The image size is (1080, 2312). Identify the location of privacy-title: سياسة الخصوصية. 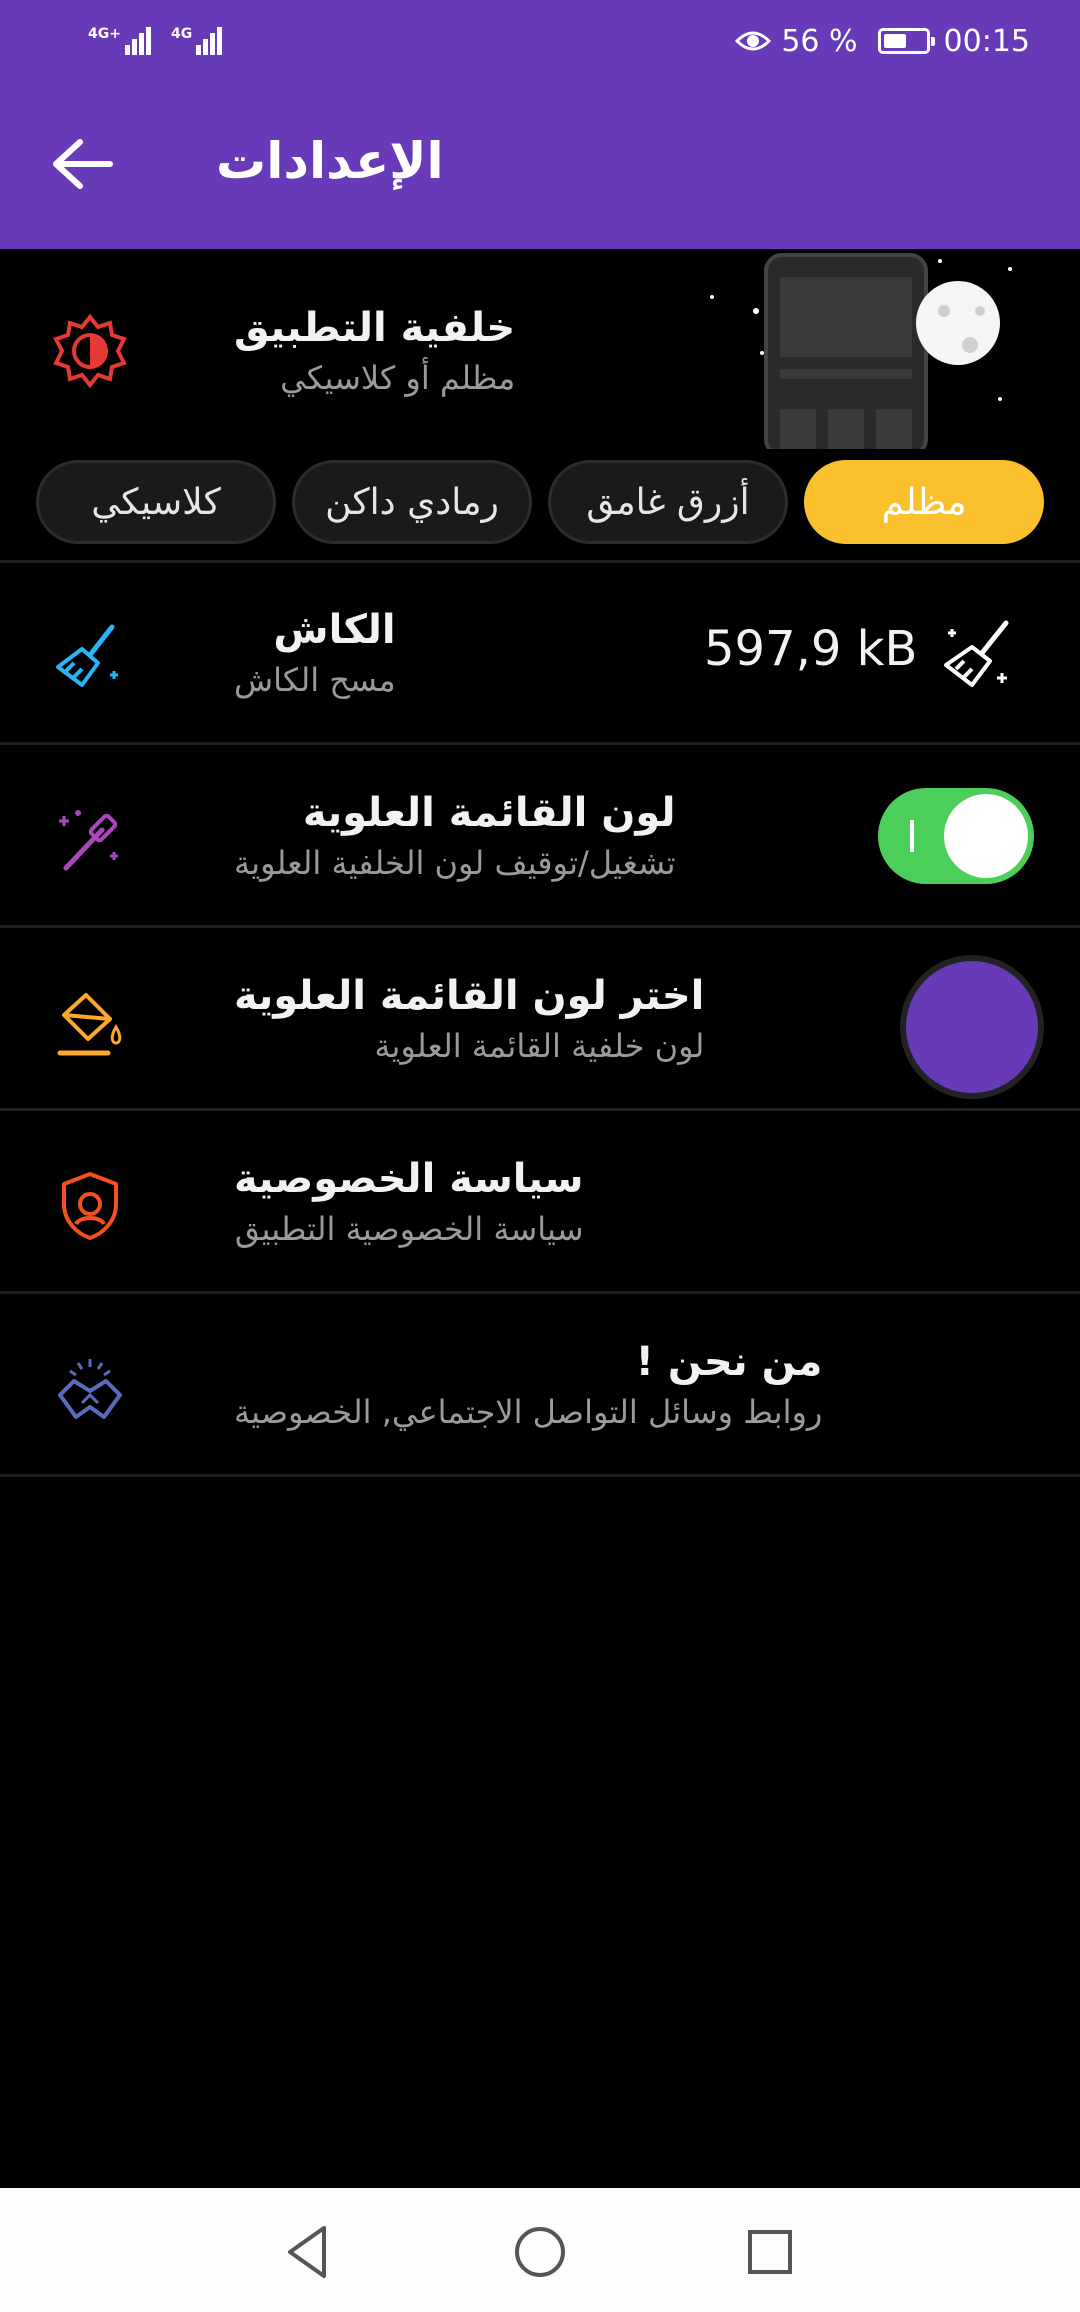
(409, 1179).